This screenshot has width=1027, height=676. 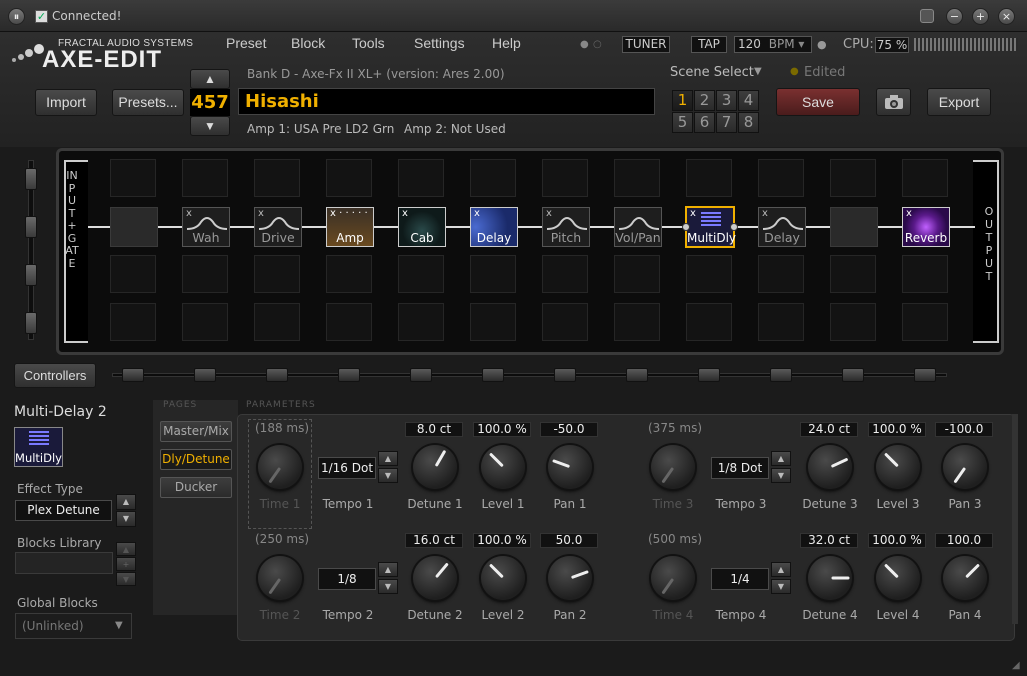 I want to click on library-add: +, so click(x=126, y=564).